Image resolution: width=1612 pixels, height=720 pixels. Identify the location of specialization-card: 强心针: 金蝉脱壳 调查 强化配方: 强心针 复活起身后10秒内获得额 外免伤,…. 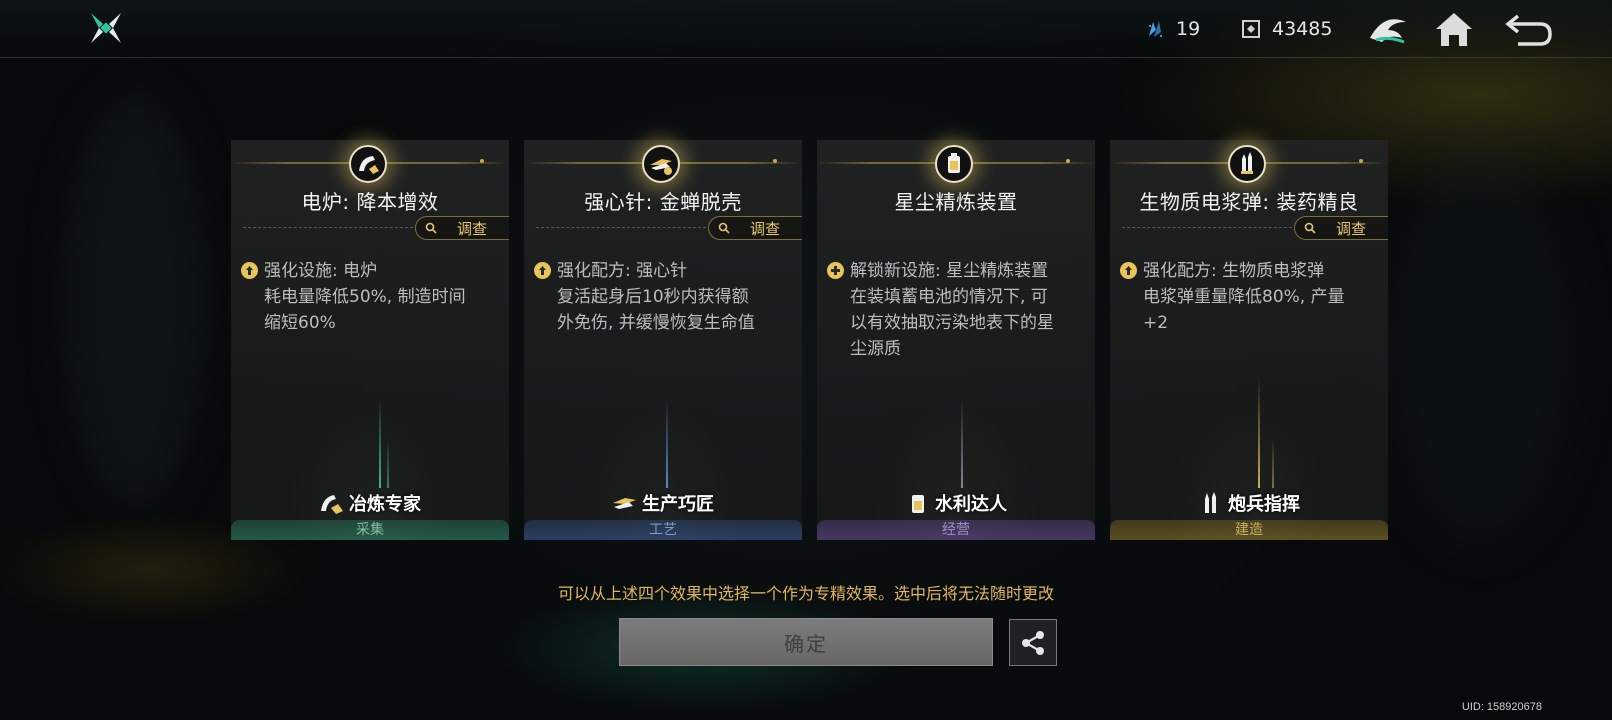
(663, 340).